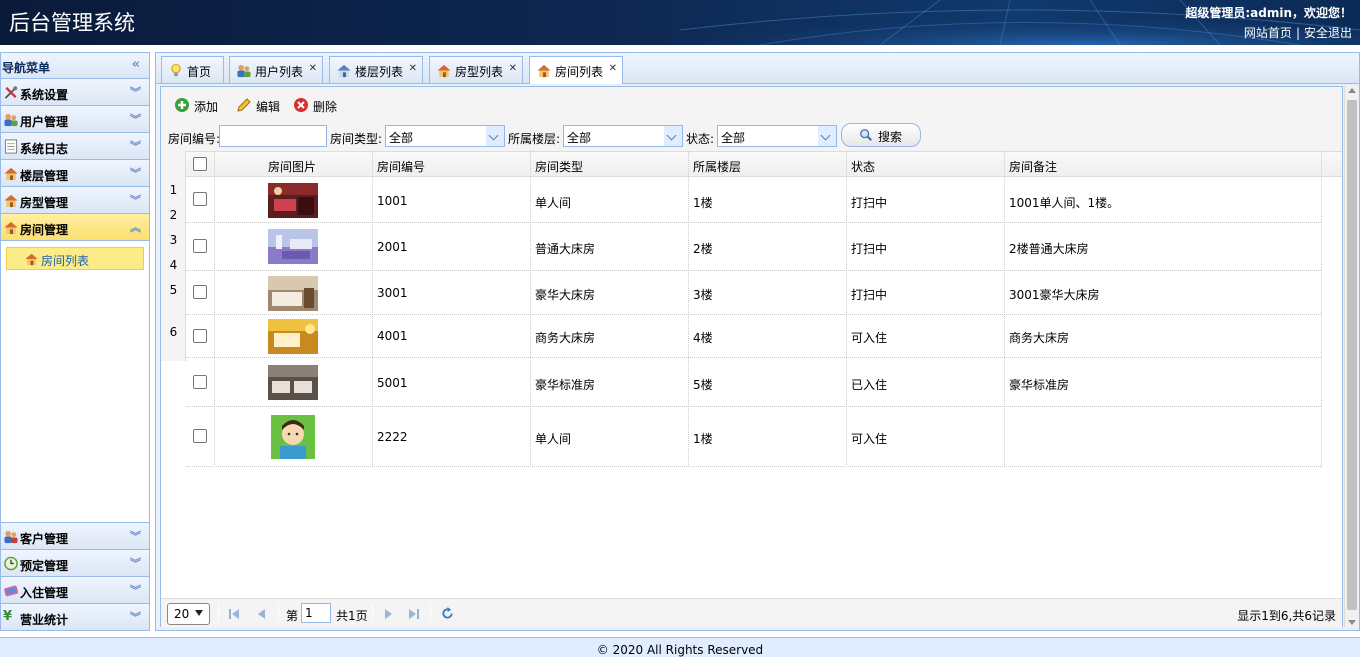 The width and height of the screenshot is (1360, 657). I want to click on search-button: 搜索, so click(881, 135).